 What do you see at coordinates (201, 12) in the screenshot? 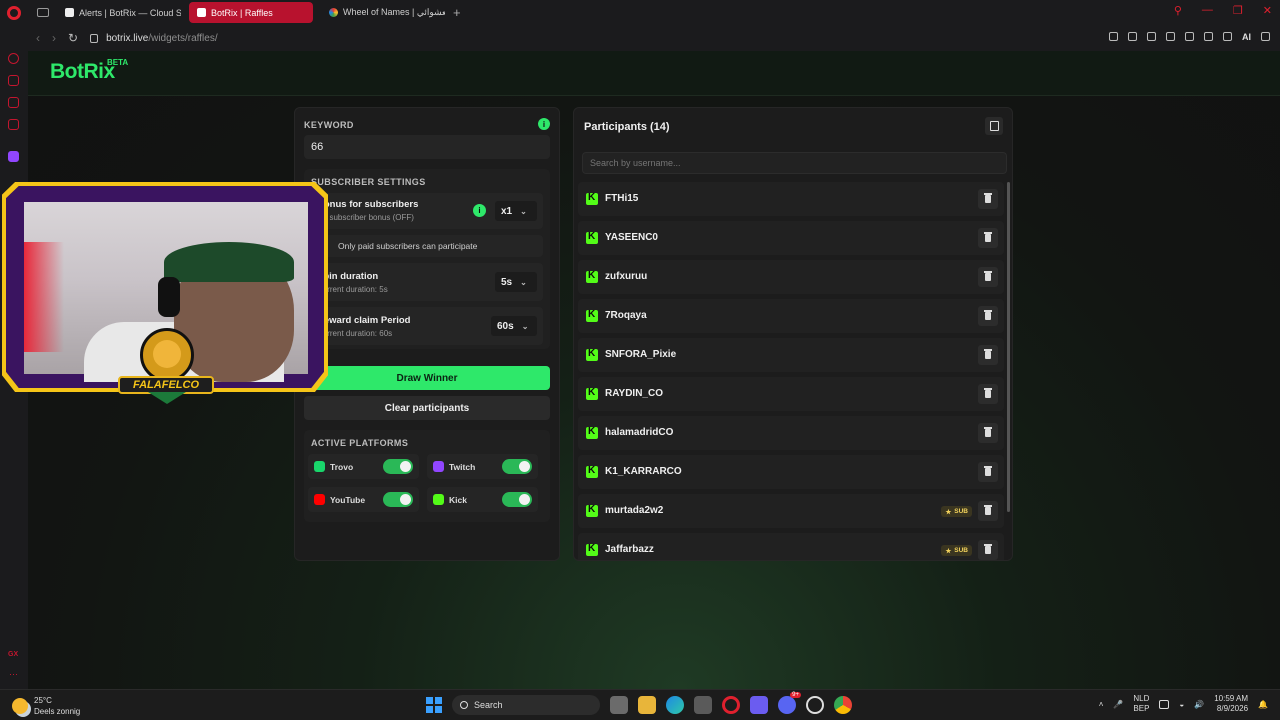
I see `botrix-favicon-icon` at bounding box center [201, 12].